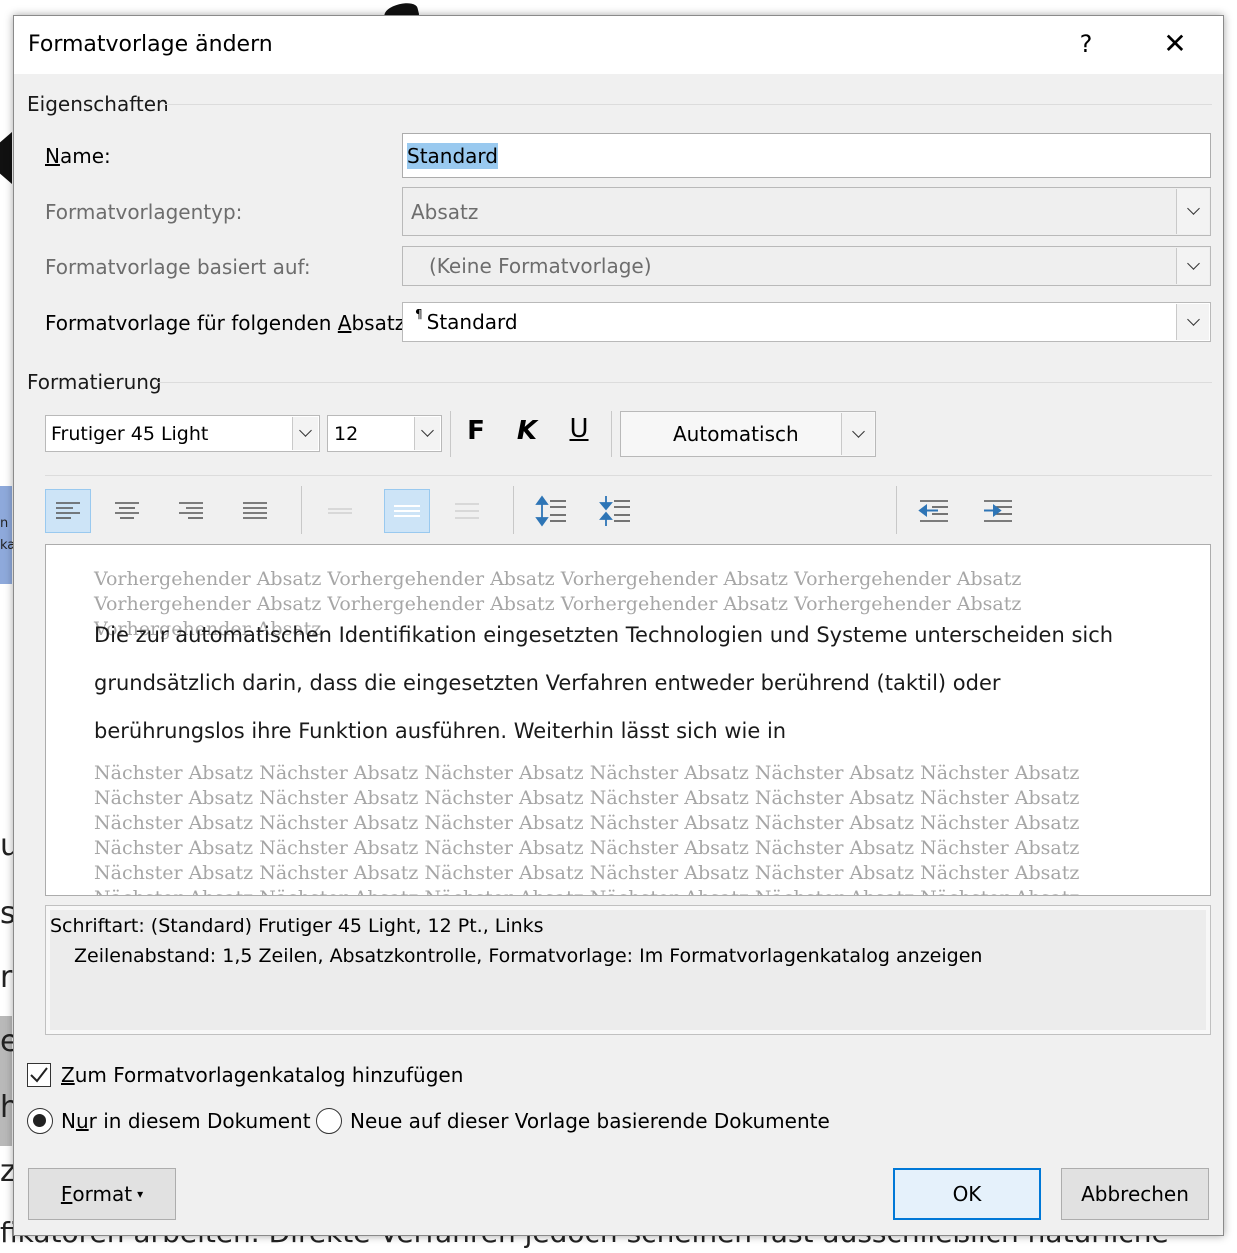 The width and height of the screenshot is (1237, 1253). I want to click on next-paragraph-value: ¶ Standard, so click(466, 322).